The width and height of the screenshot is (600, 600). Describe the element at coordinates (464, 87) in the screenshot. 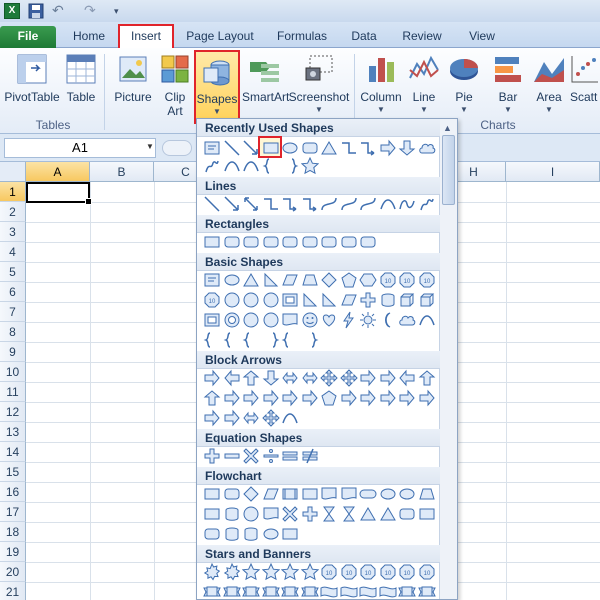

I see `pie-chart-button: Pie ▼` at that location.